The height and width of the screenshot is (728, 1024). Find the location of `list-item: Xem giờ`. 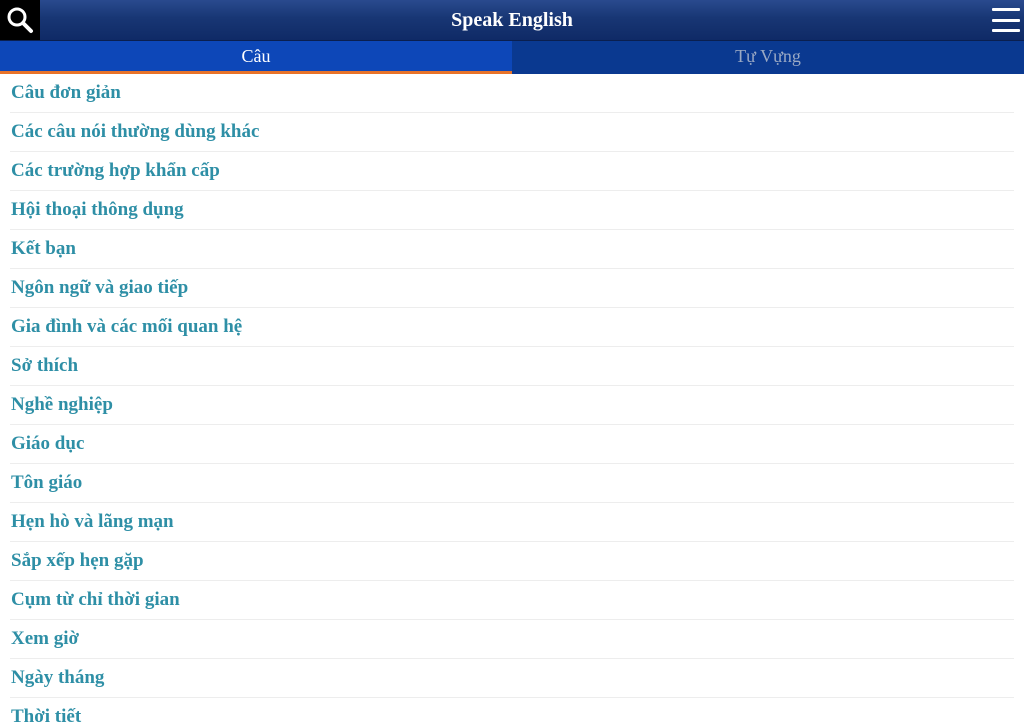

list-item: Xem giờ is located at coordinates (512, 639).